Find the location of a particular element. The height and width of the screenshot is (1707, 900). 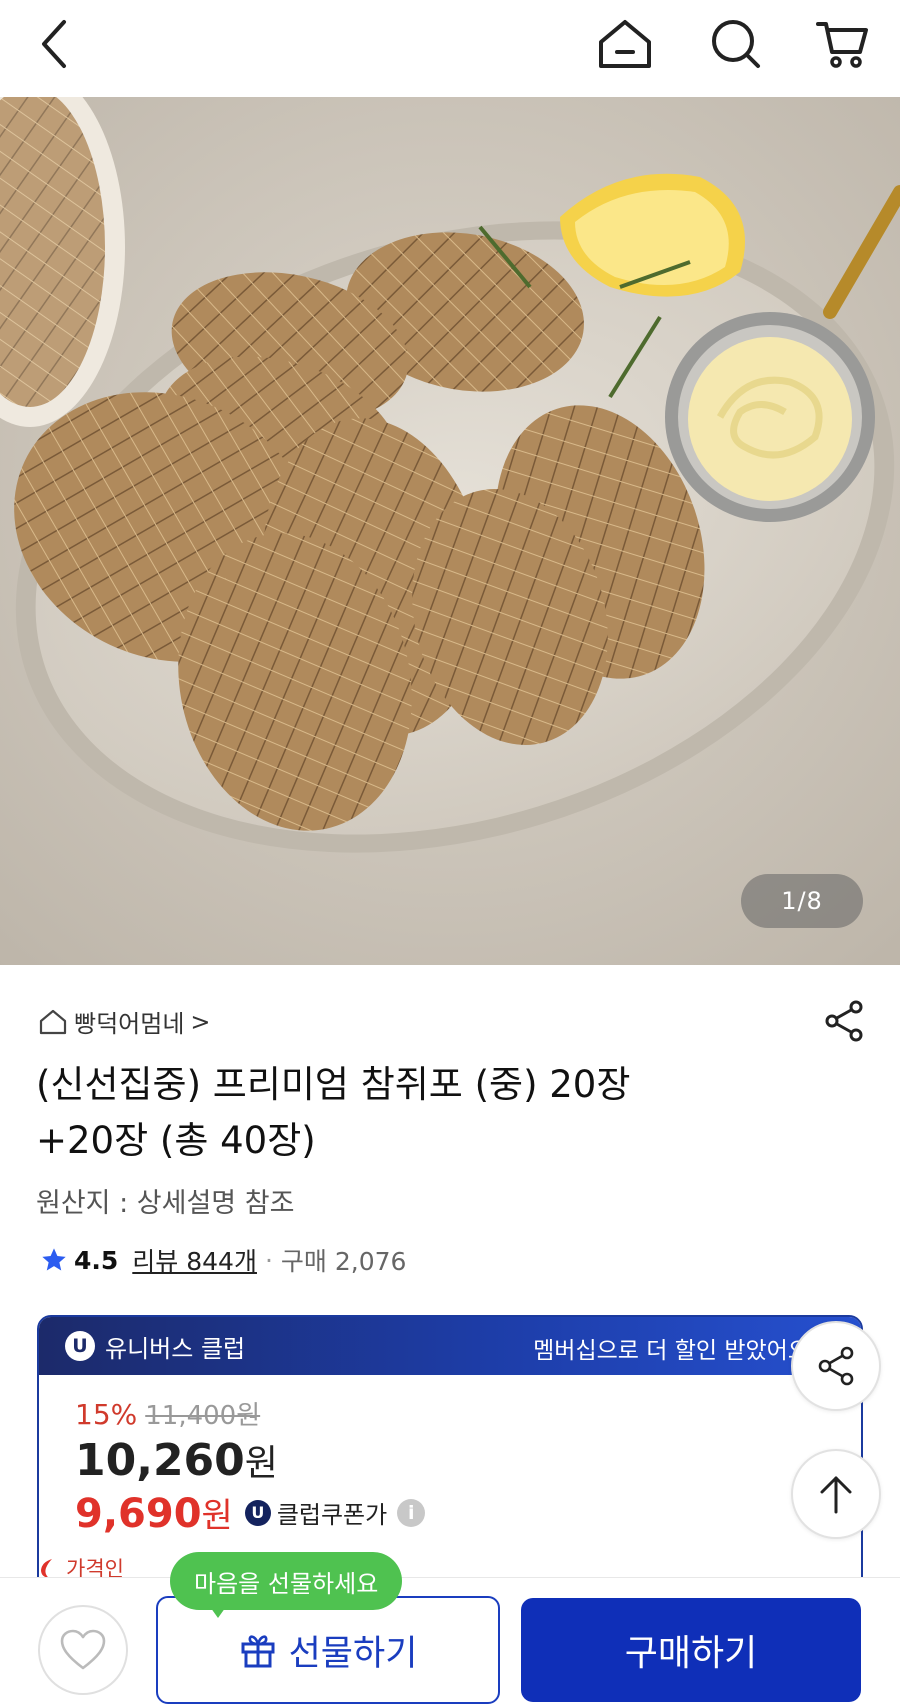

discount-percent: 15% is located at coordinates (106, 1414).